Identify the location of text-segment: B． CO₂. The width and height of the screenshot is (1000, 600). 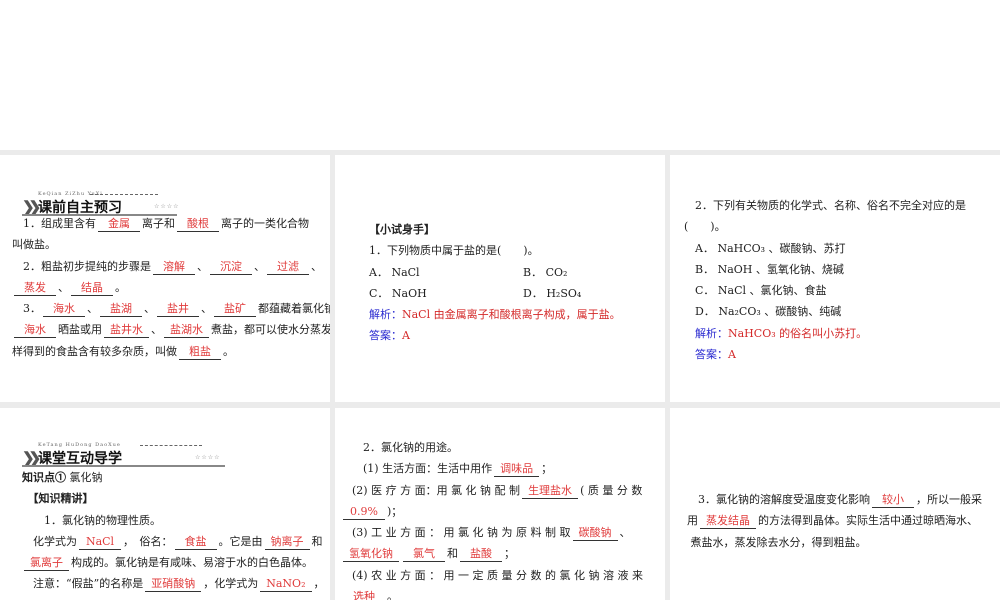
(545, 272).